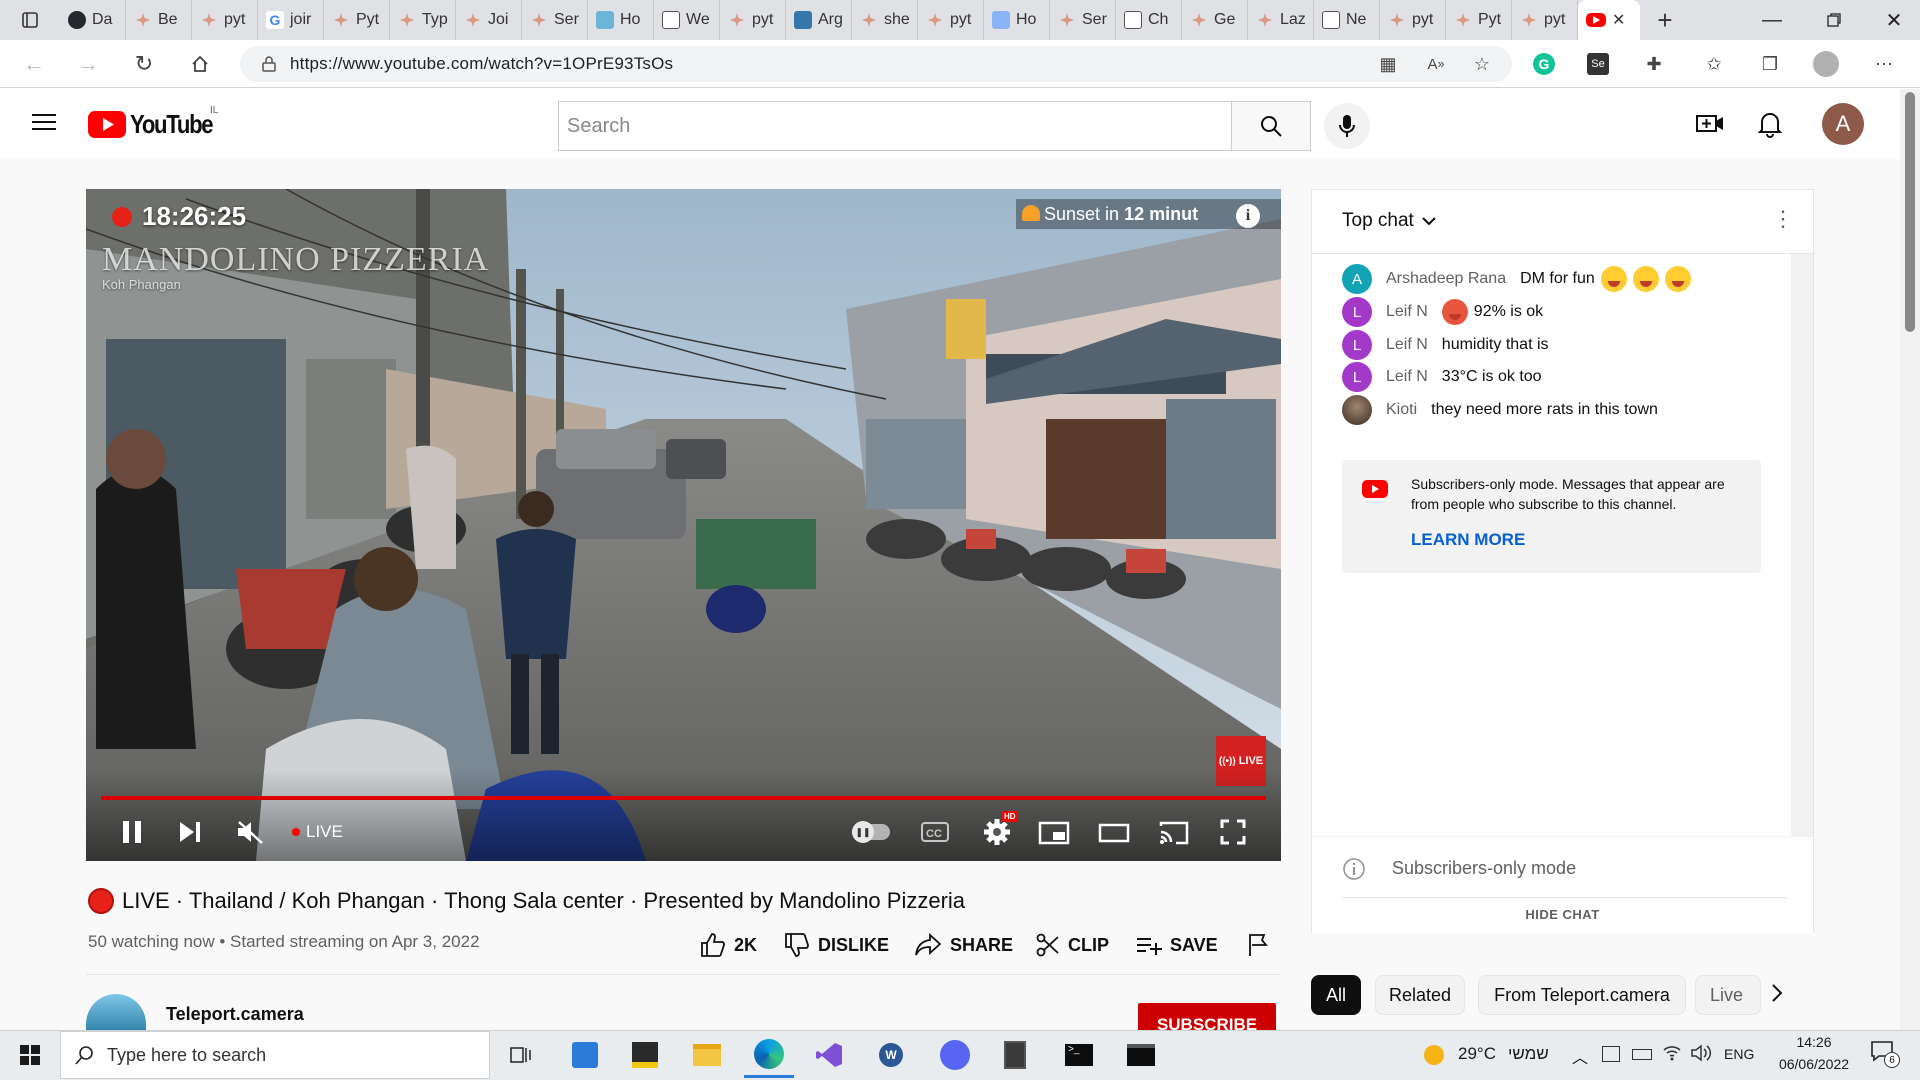  Describe the element at coordinates (1357, 410) in the screenshot. I see `chat-avatar` at that location.